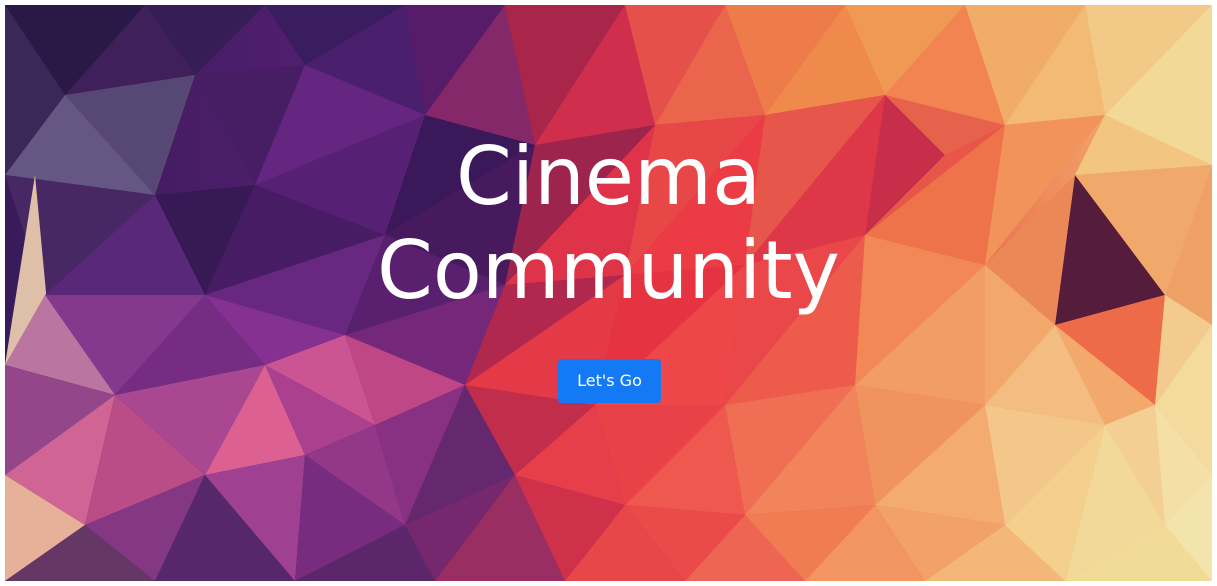 This screenshot has width=1217, height=586. I want to click on hero-title-line-1: Cinema, so click(608, 176).